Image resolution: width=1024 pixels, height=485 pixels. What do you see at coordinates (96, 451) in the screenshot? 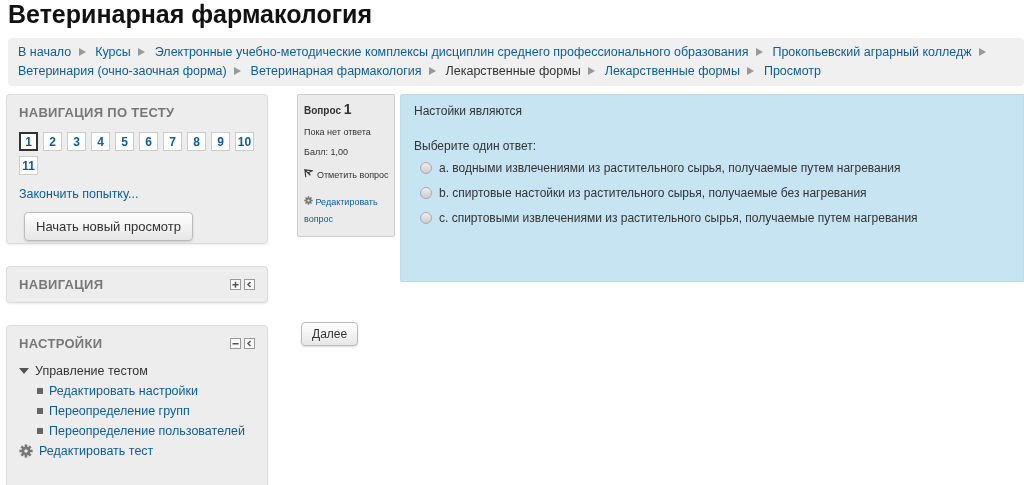
I see `tree-link: Редактировать тест` at bounding box center [96, 451].